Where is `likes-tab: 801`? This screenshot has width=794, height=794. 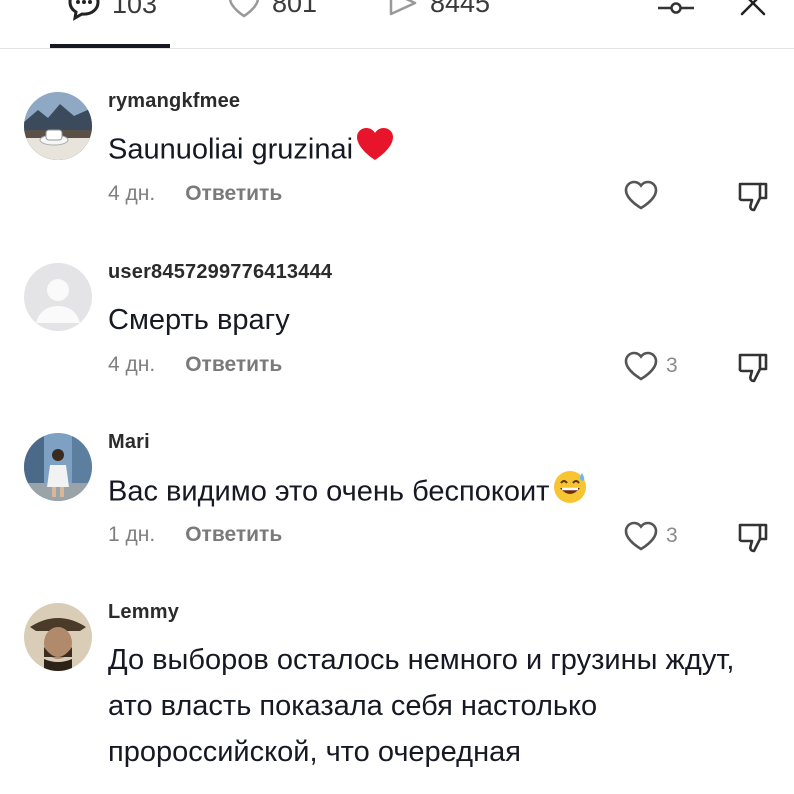 likes-tab: 801 is located at coordinates (271, 10).